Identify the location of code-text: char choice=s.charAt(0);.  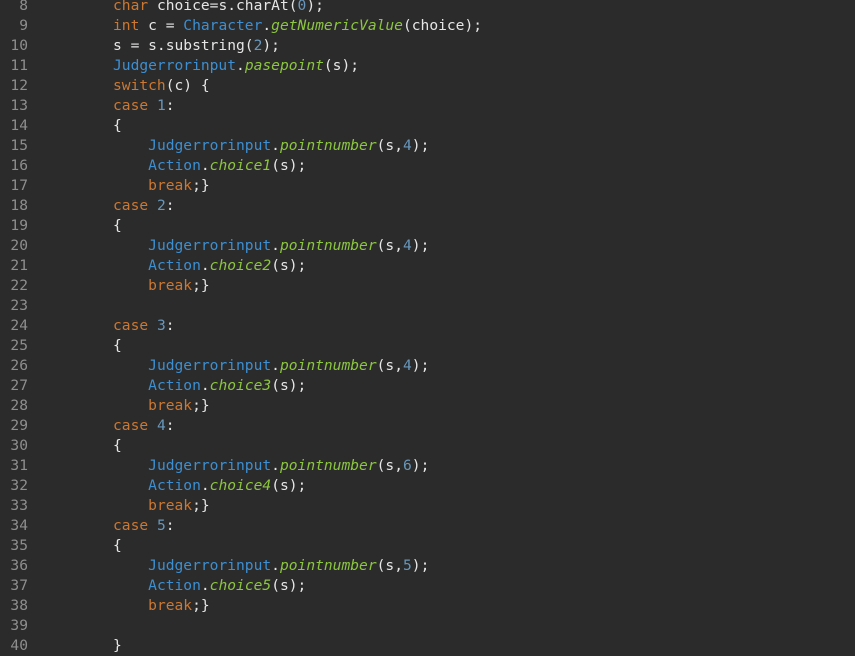
(218, 8).